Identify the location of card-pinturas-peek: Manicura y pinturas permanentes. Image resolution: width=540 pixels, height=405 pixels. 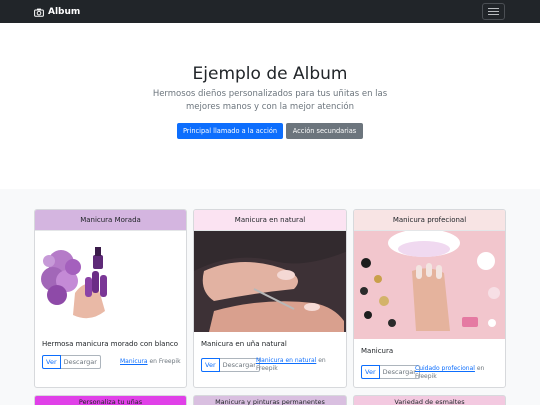
(270, 400).